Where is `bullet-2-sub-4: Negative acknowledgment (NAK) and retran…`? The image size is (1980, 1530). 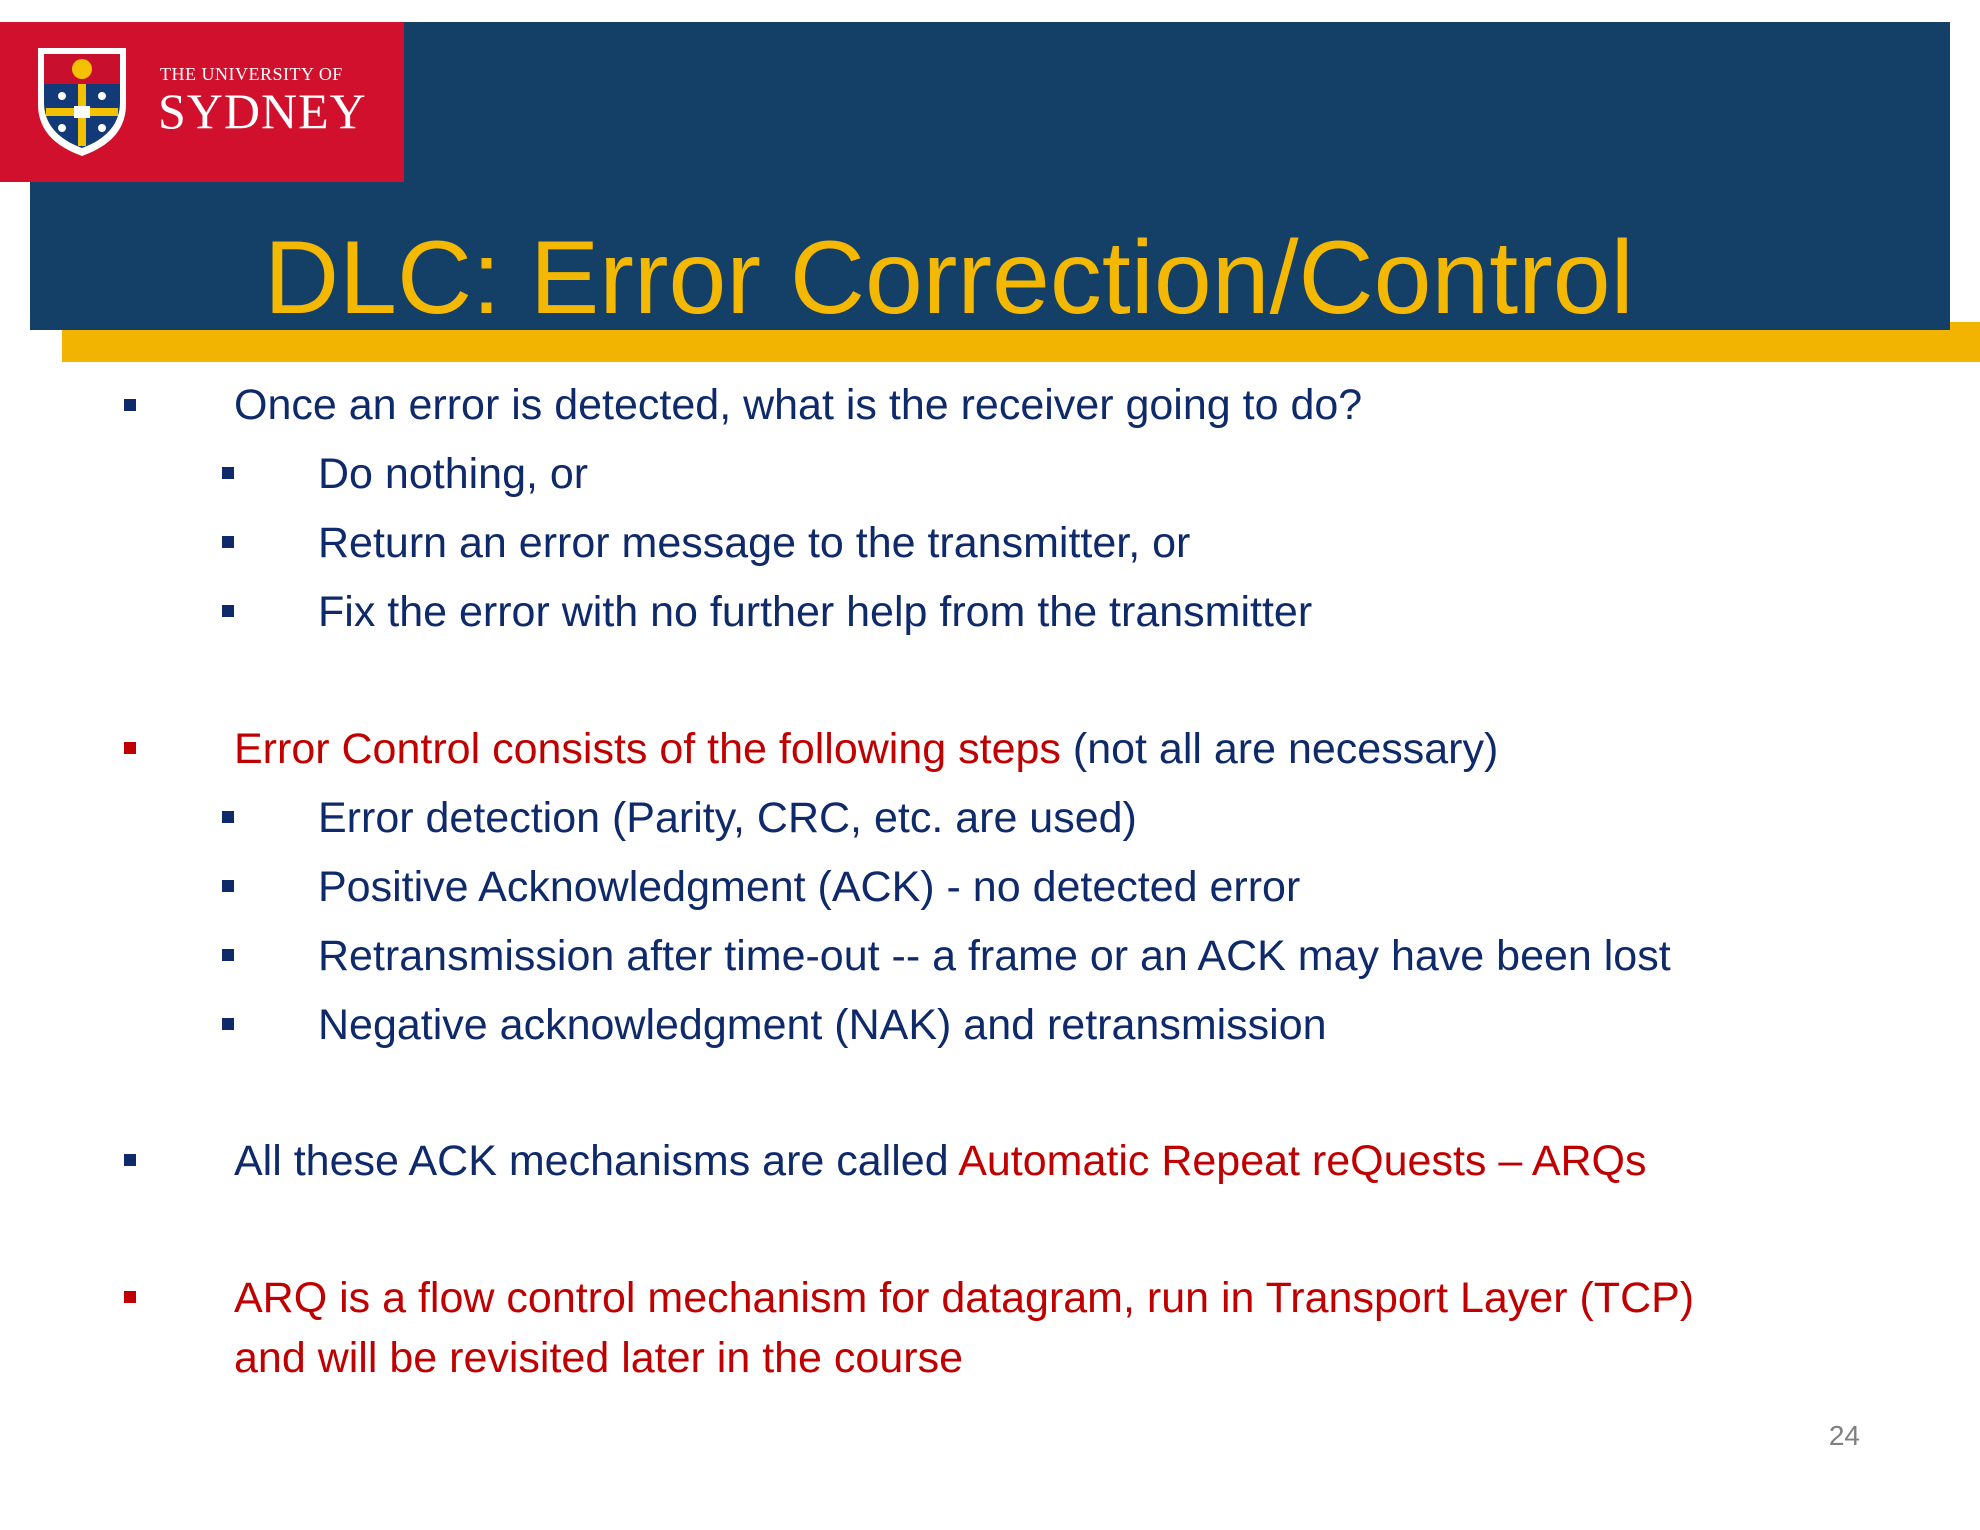
bullet-2-sub-4: Negative acknowledgment (NAK) and retran… is located at coordinates (822, 1025).